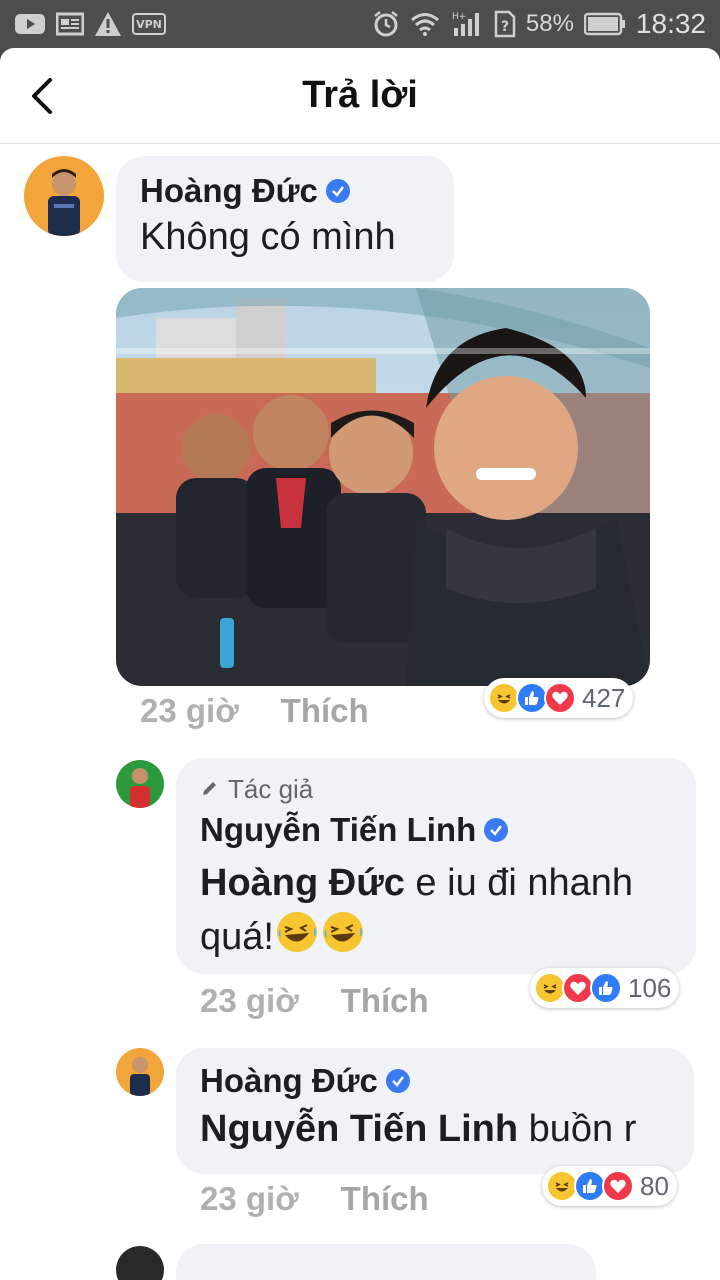 The image size is (720, 1280). Describe the element at coordinates (386, 1262) in the screenshot. I see `reply-bubble` at that location.